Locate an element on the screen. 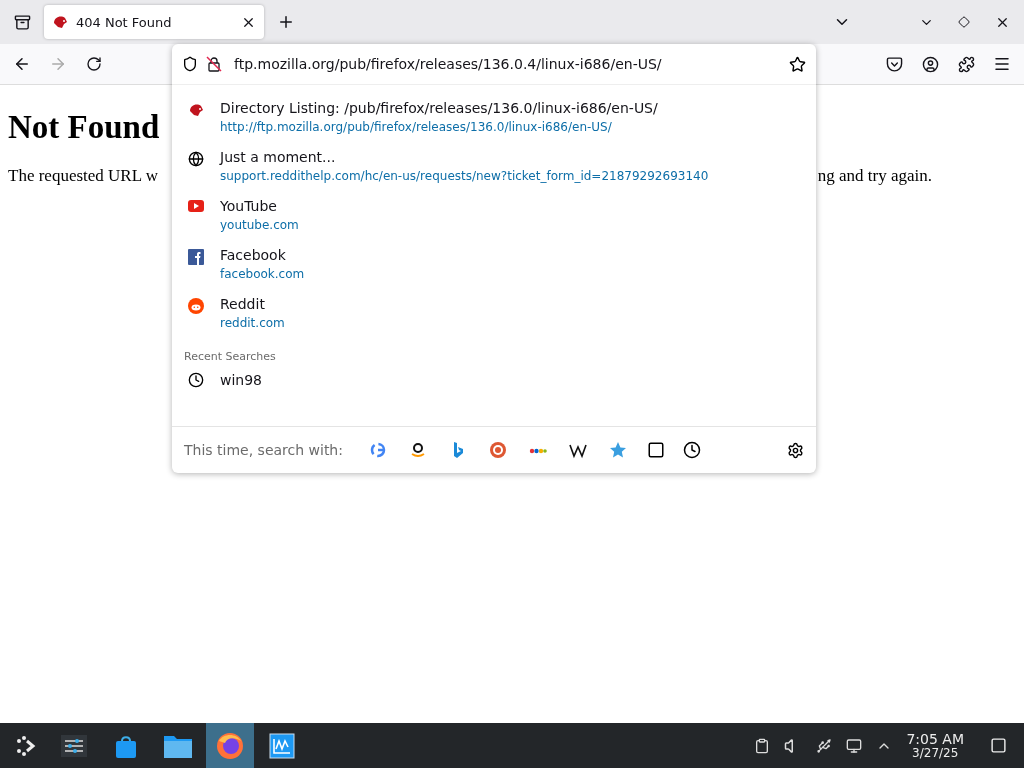 The width and height of the screenshot is (1024, 768). clock-time: 7:05 AM is located at coordinates (935, 739).